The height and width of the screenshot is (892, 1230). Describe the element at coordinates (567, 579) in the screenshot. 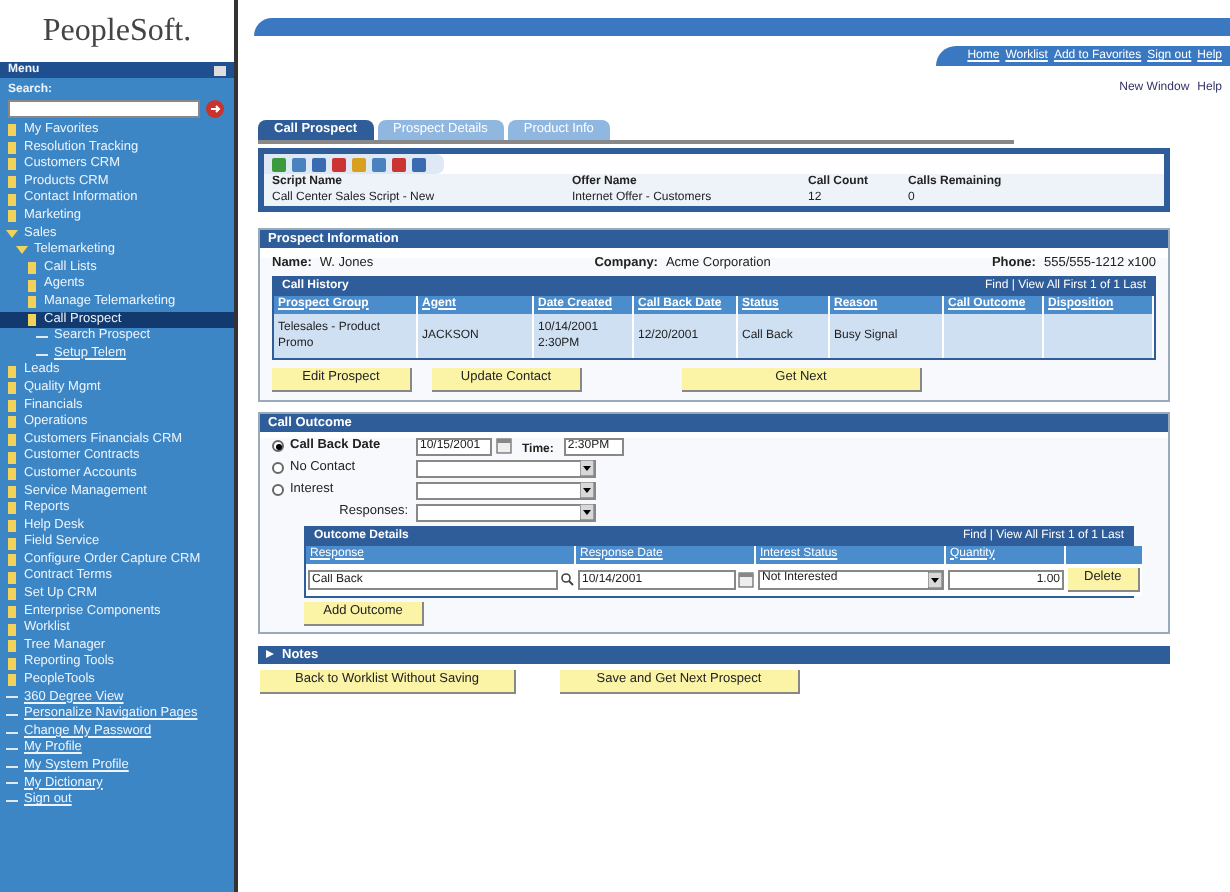

I see `lookup-icon` at that location.